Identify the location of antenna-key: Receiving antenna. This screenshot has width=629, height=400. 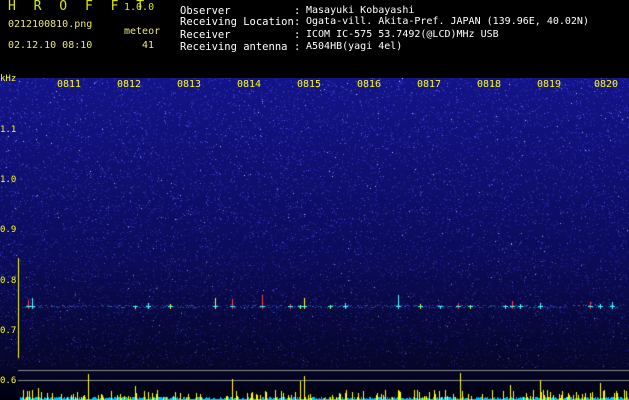
(234, 47).